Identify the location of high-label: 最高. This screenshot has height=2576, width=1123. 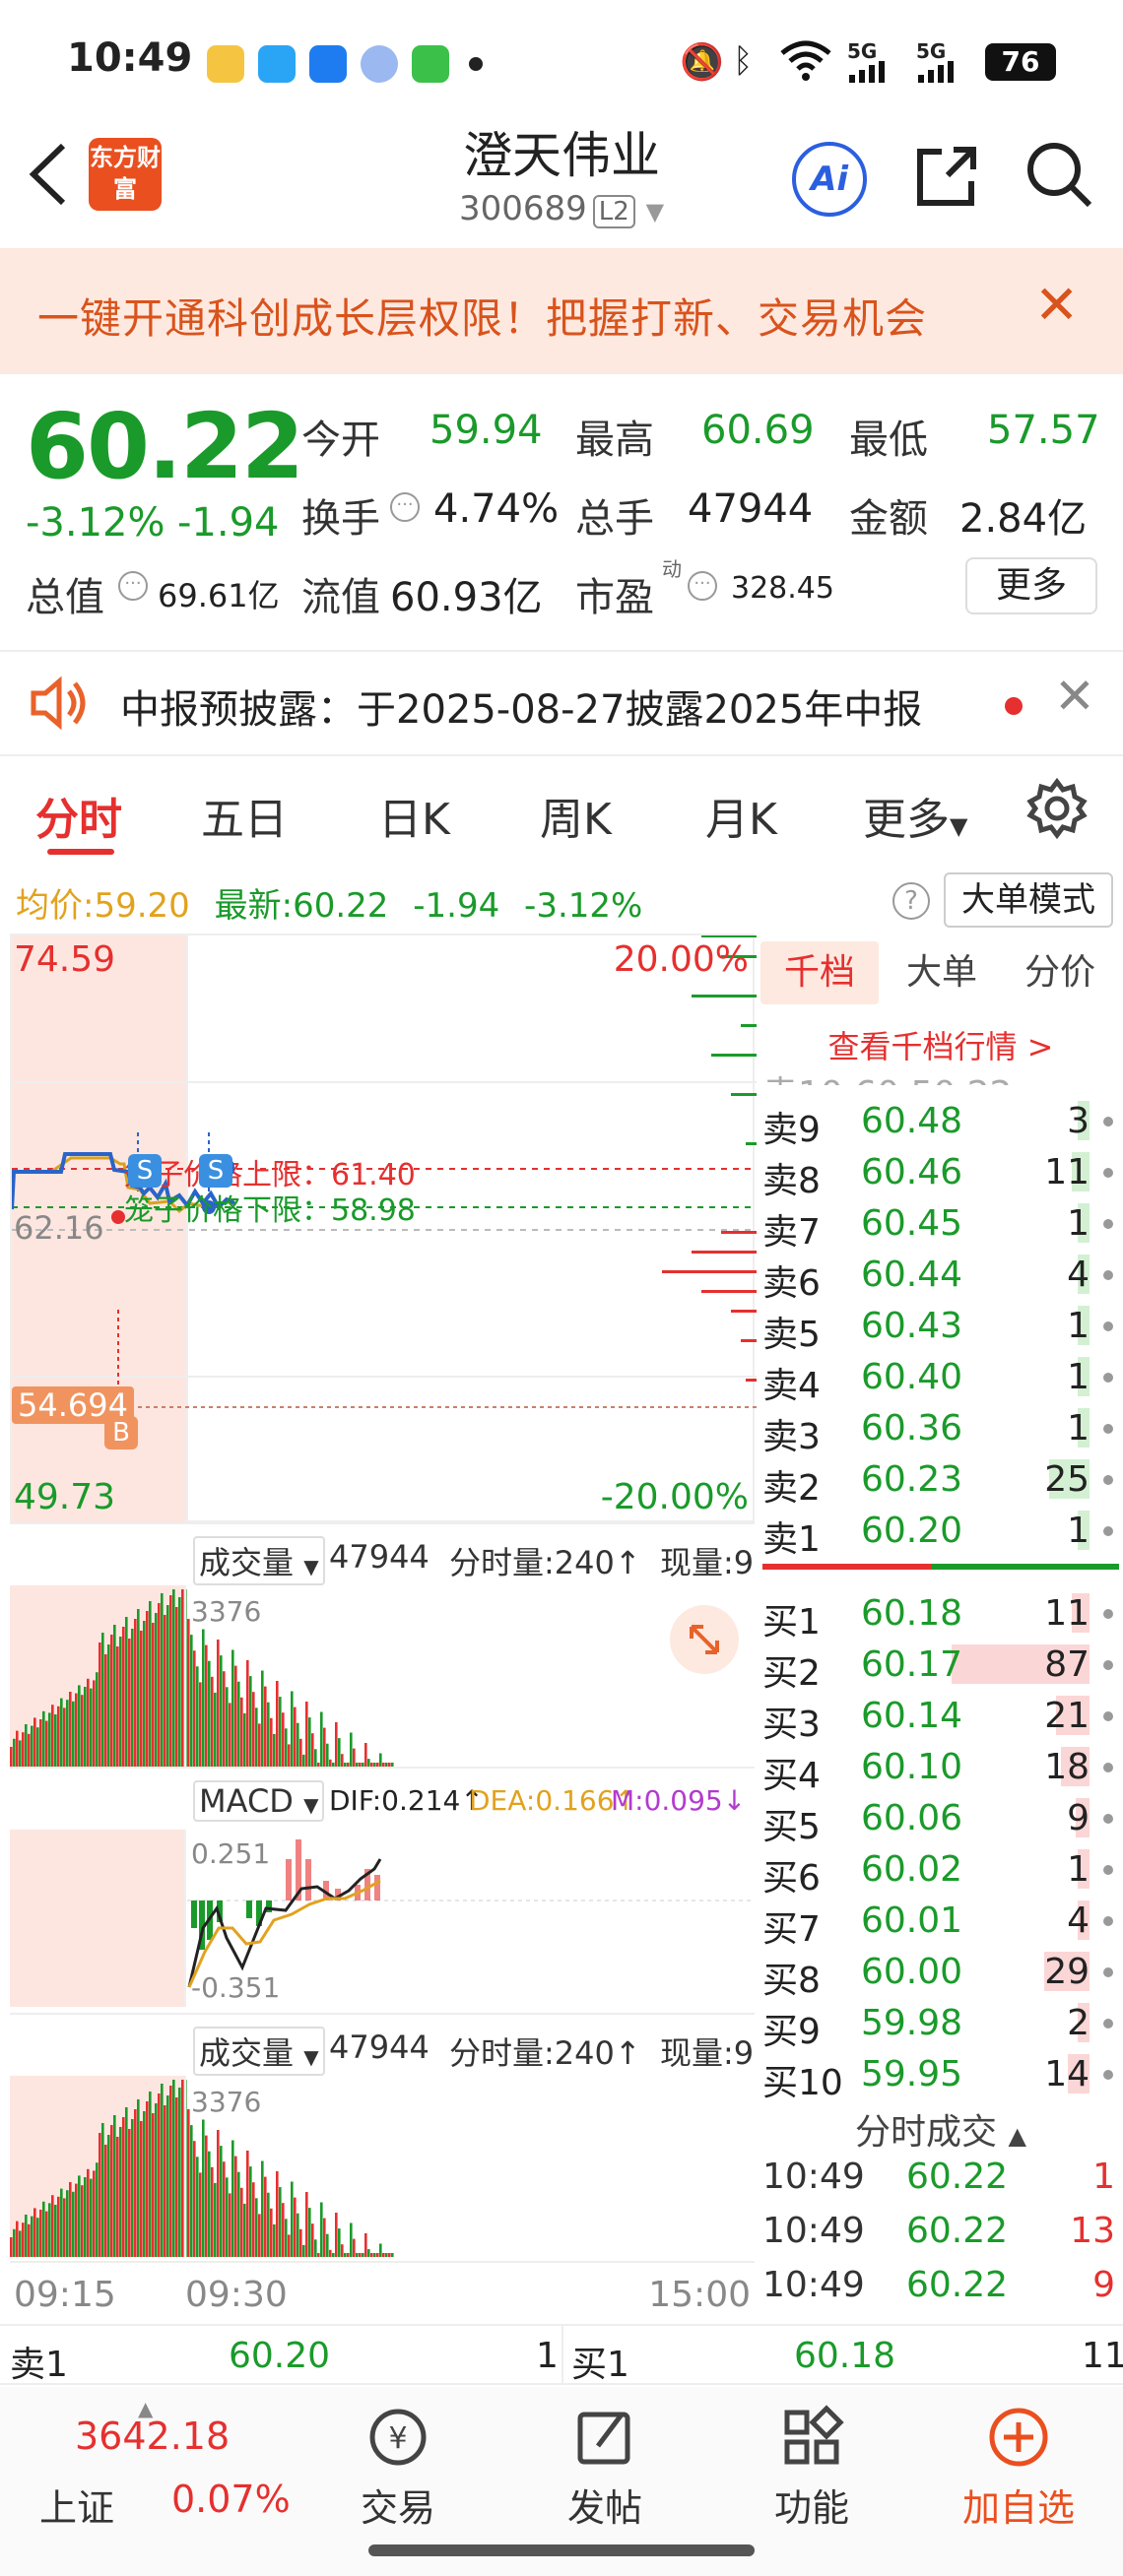
(614, 440).